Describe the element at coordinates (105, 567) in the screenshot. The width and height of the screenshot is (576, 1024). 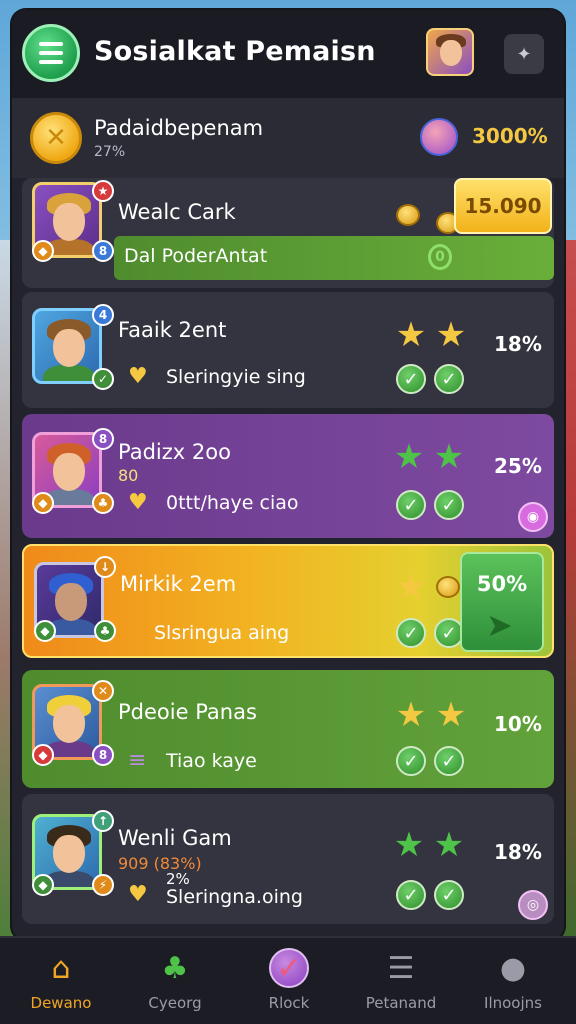
I see `rank-badge: ↓` at that location.